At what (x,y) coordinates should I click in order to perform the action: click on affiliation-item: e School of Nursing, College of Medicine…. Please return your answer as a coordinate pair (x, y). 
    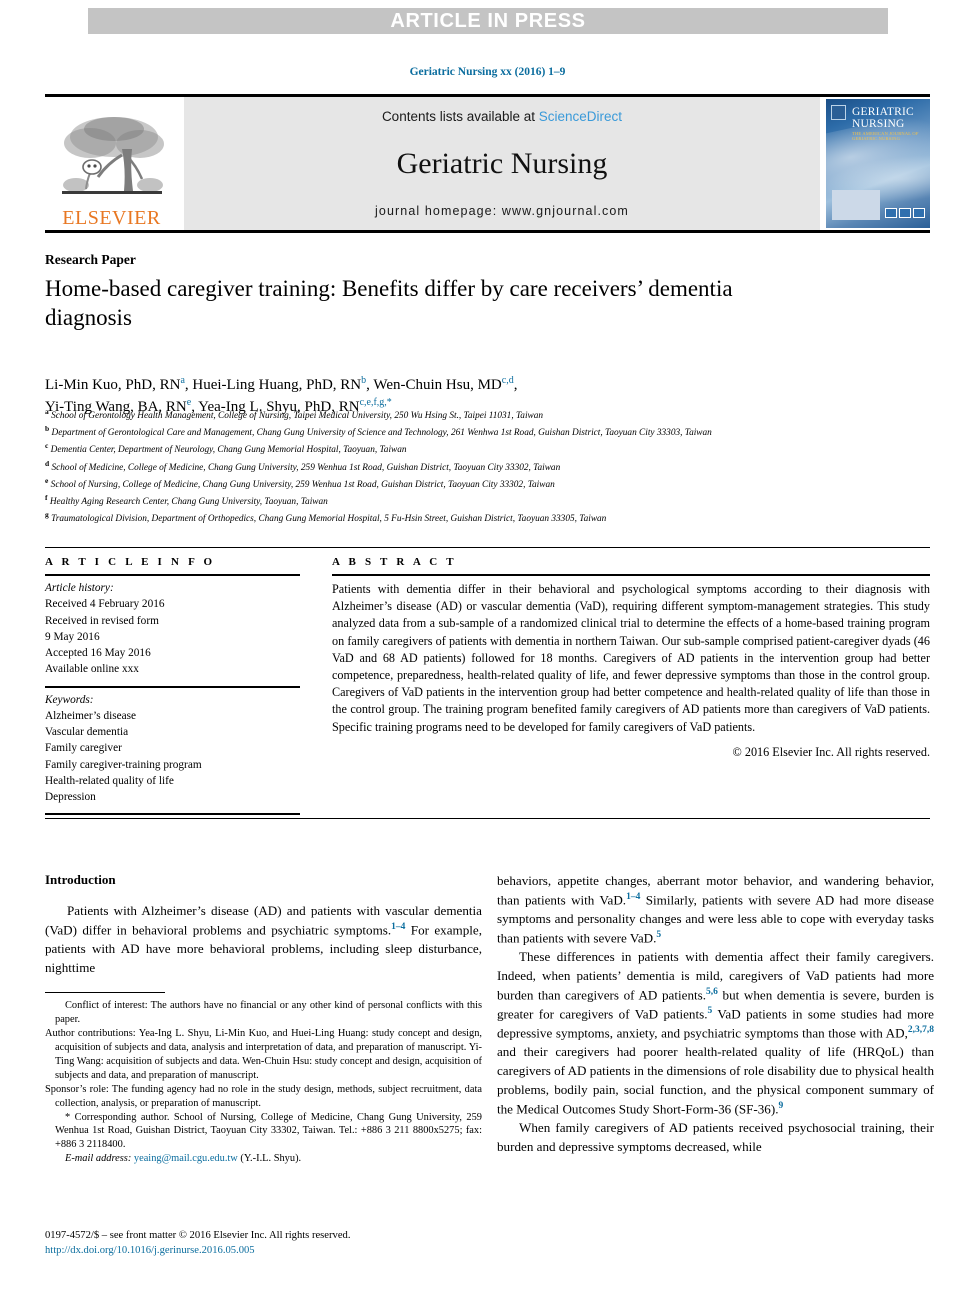
    Looking at the image, I should click on (490, 483).